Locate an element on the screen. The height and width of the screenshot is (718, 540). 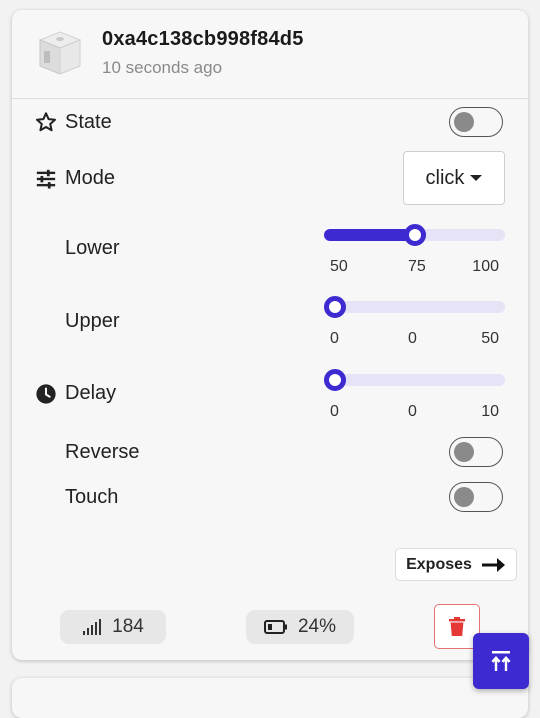
last-seen-text: 10 seconds ago is located at coordinates (162, 67).